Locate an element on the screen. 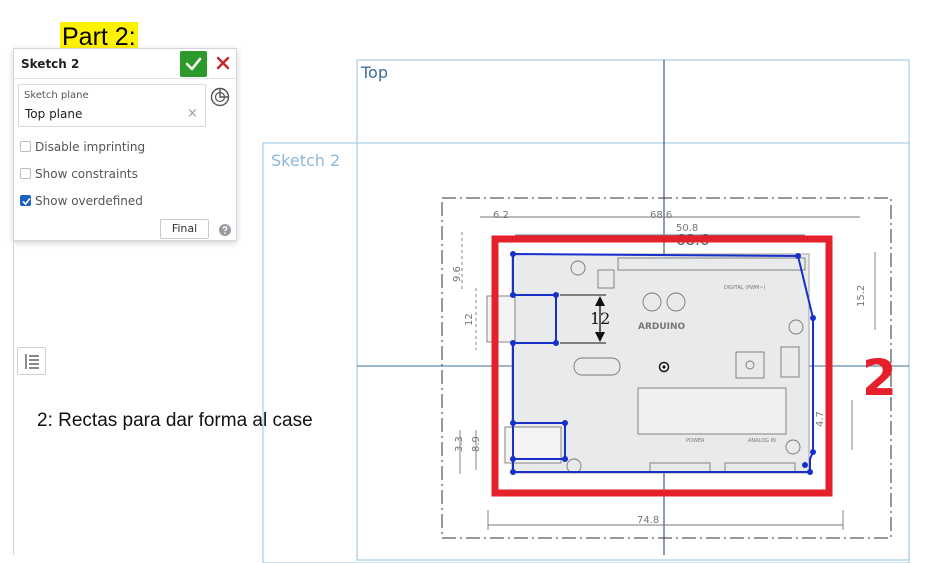 The width and height of the screenshot is (925, 563). top-plane-label: Top is located at coordinates (374, 72).